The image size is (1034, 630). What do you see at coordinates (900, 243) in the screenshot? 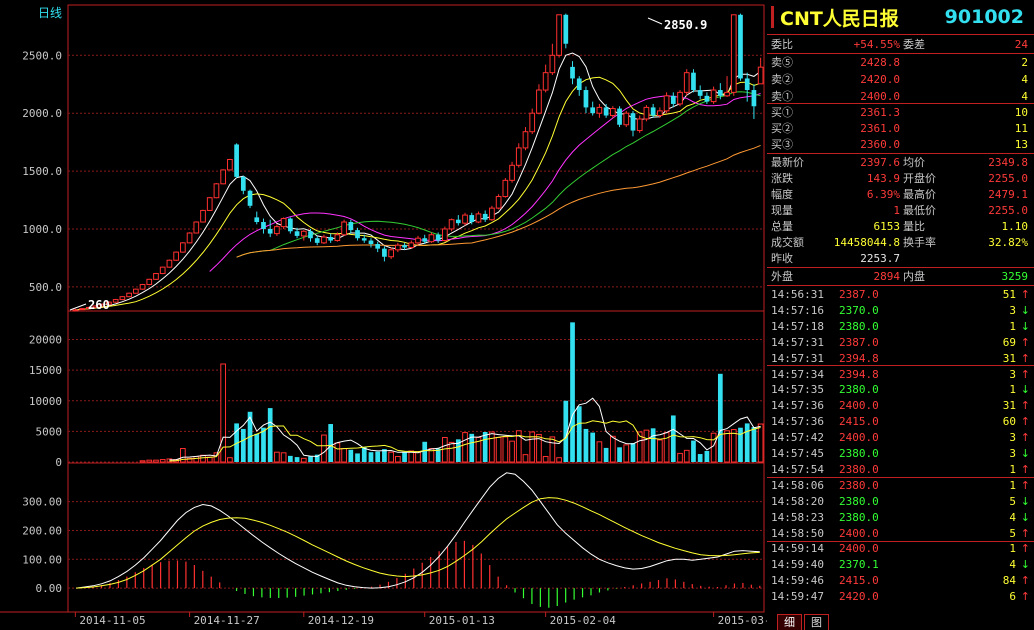
I see `quote-row: 成交额 14458044.8 换手率 32.82%` at bounding box center [900, 243].